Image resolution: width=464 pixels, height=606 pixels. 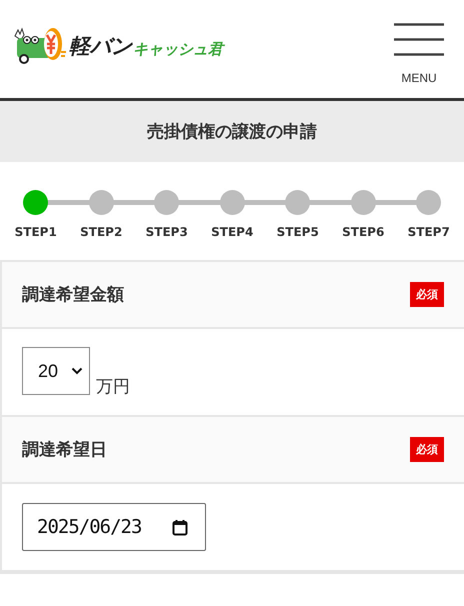 What do you see at coordinates (113, 387) in the screenshot?
I see `unit-label: 万円` at bounding box center [113, 387].